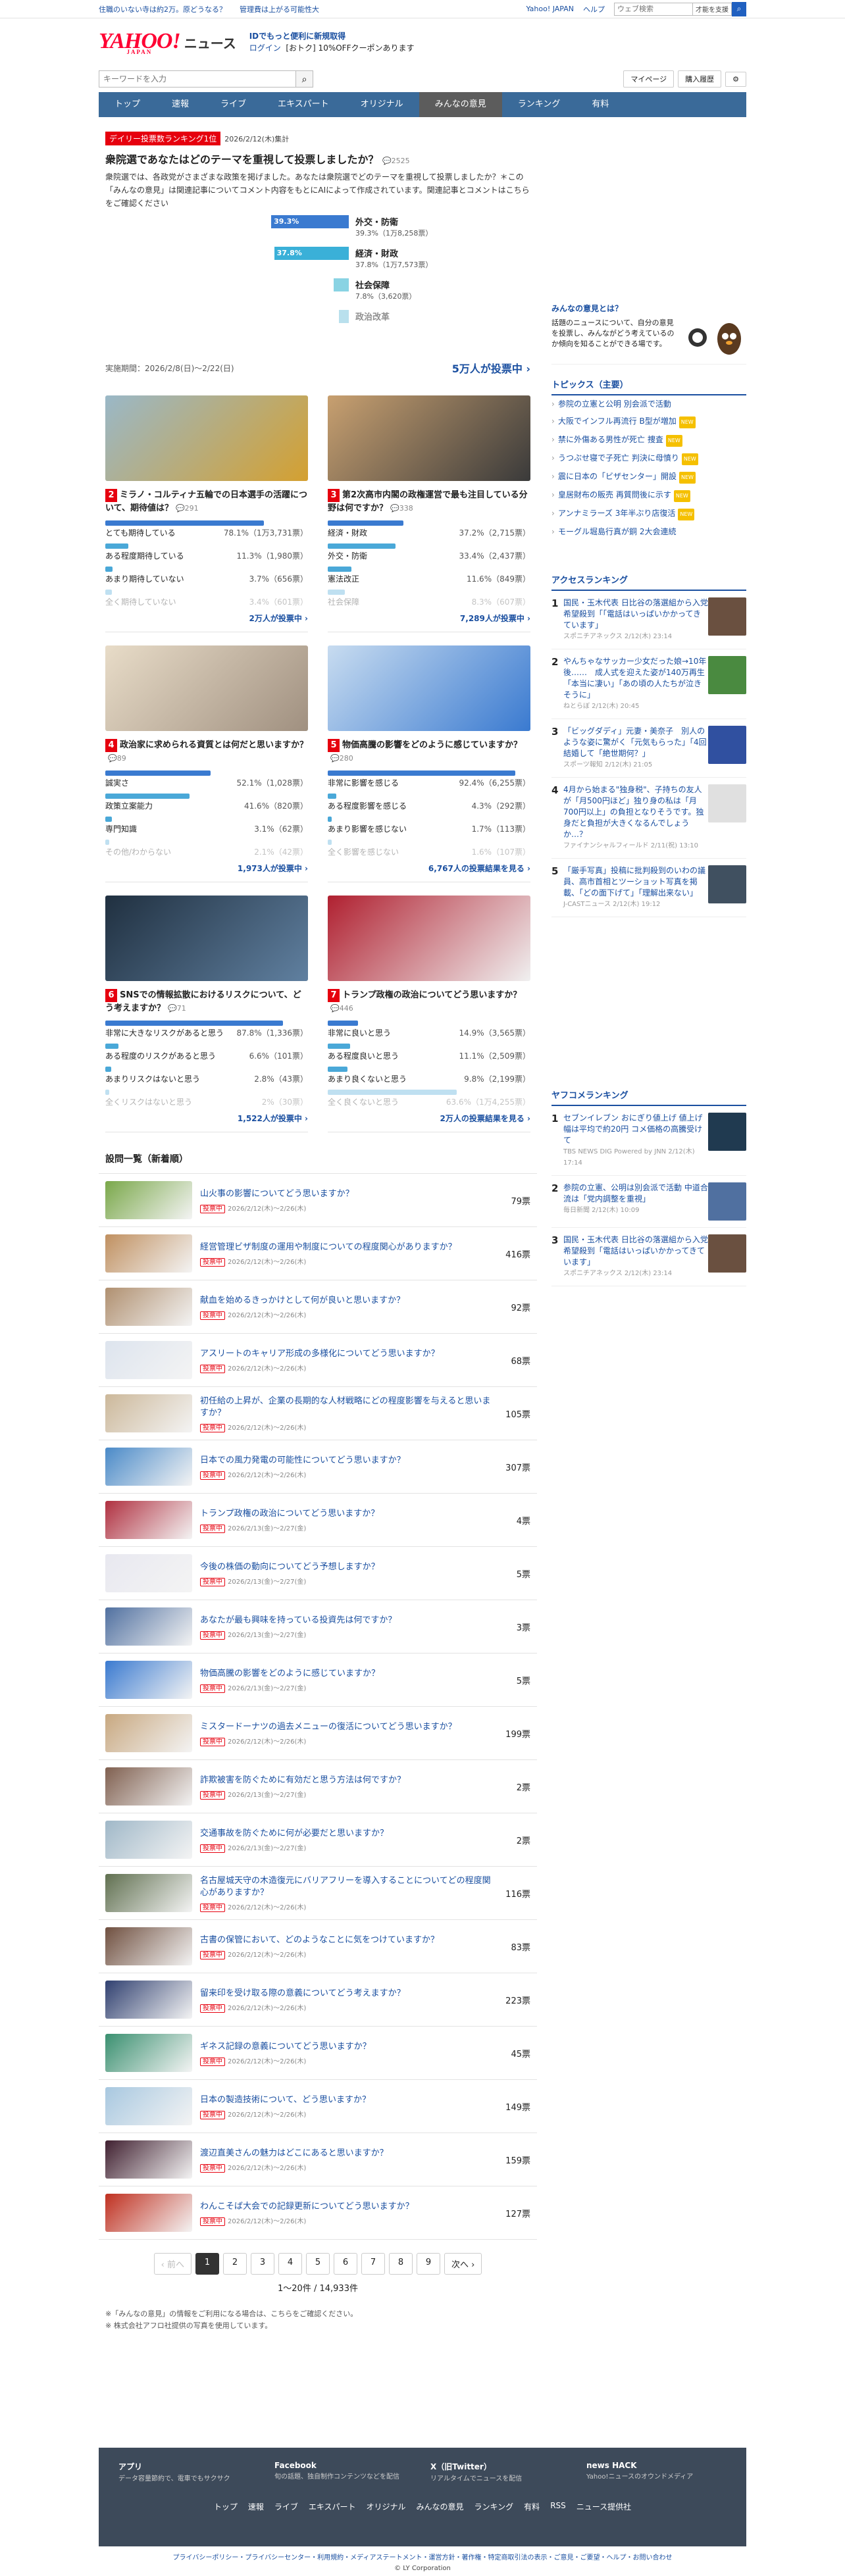 The height and width of the screenshot is (2576, 845). What do you see at coordinates (305, 79) in the screenshot?
I see `search-icon: ⌕` at bounding box center [305, 79].